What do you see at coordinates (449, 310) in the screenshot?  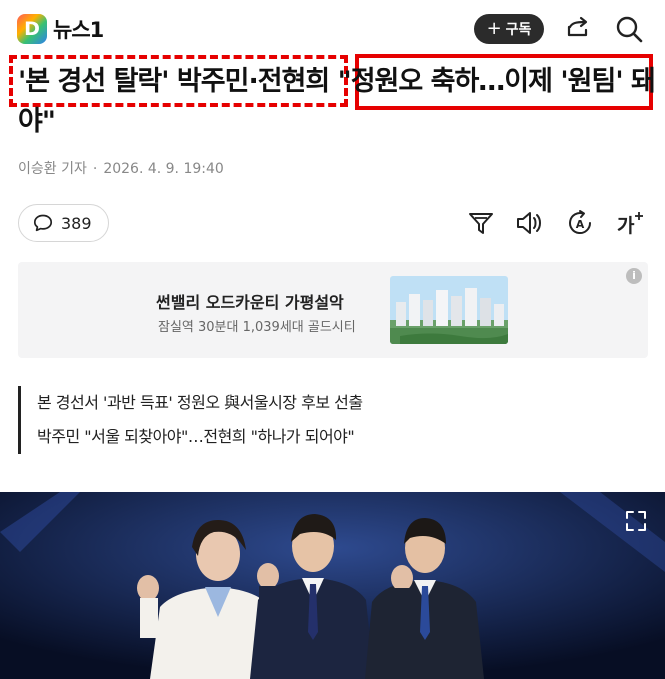 I see `ad-apartment-image` at bounding box center [449, 310].